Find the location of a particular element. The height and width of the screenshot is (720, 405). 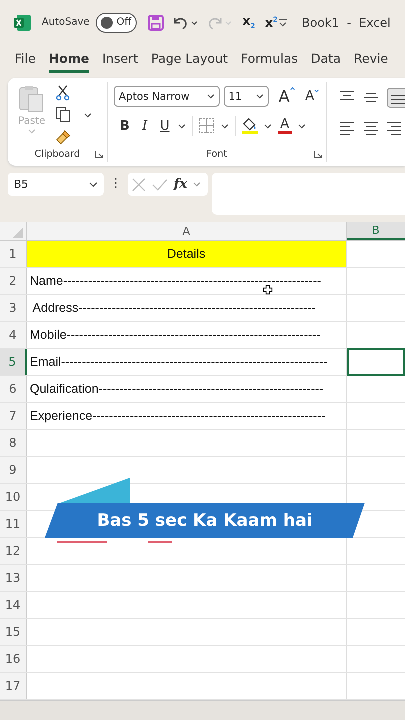

align-center-icon is located at coordinates (371, 129).